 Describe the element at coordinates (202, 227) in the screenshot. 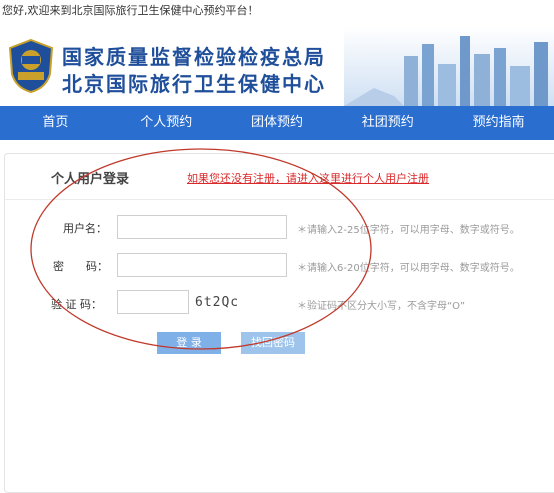

I see `username-input` at that location.